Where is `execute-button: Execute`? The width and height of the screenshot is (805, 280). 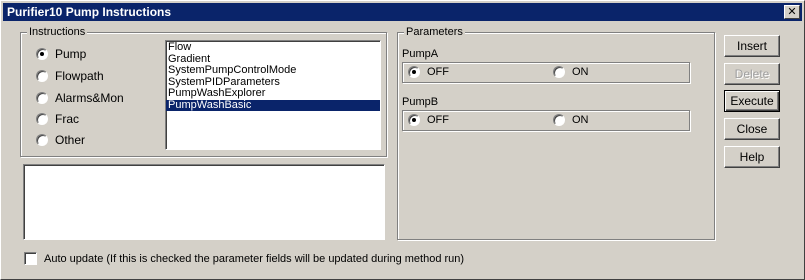 execute-button: Execute is located at coordinates (752, 101).